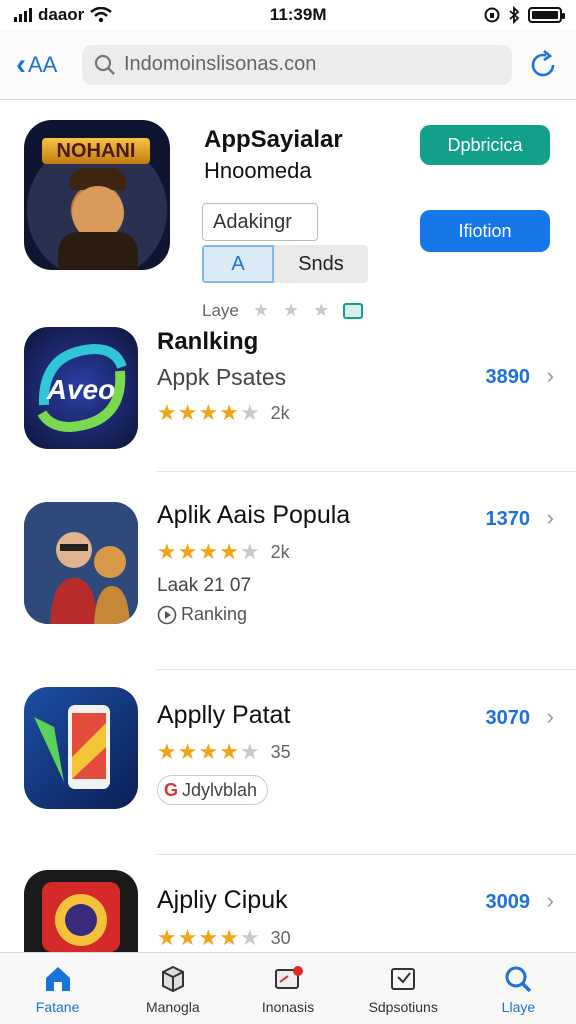 This screenshot has width=576, height=1024. I want to click on tag-text: Jdylvblah, so click(220, 789).